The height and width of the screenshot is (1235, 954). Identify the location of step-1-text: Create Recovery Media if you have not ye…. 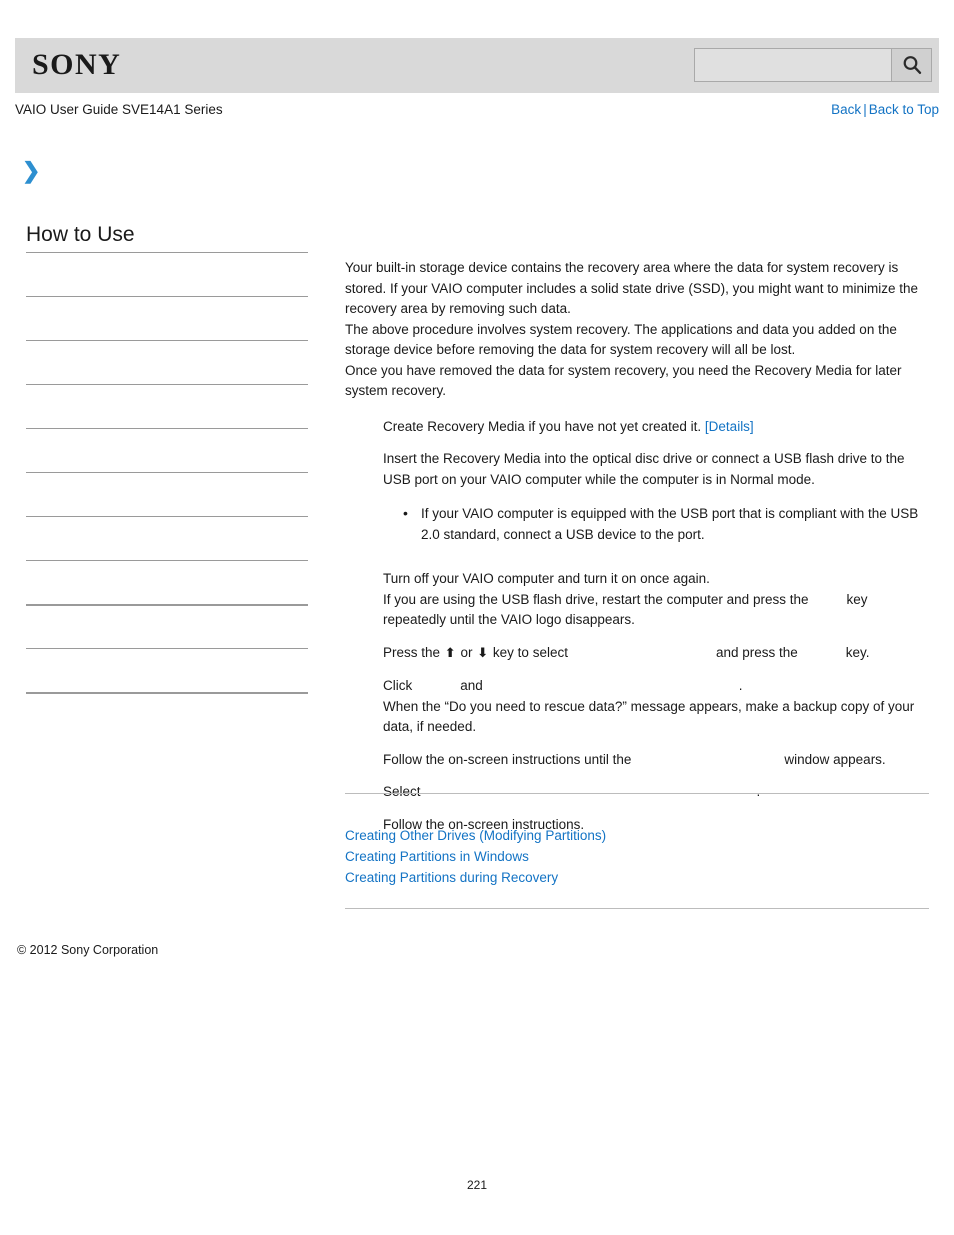
(544, 426).